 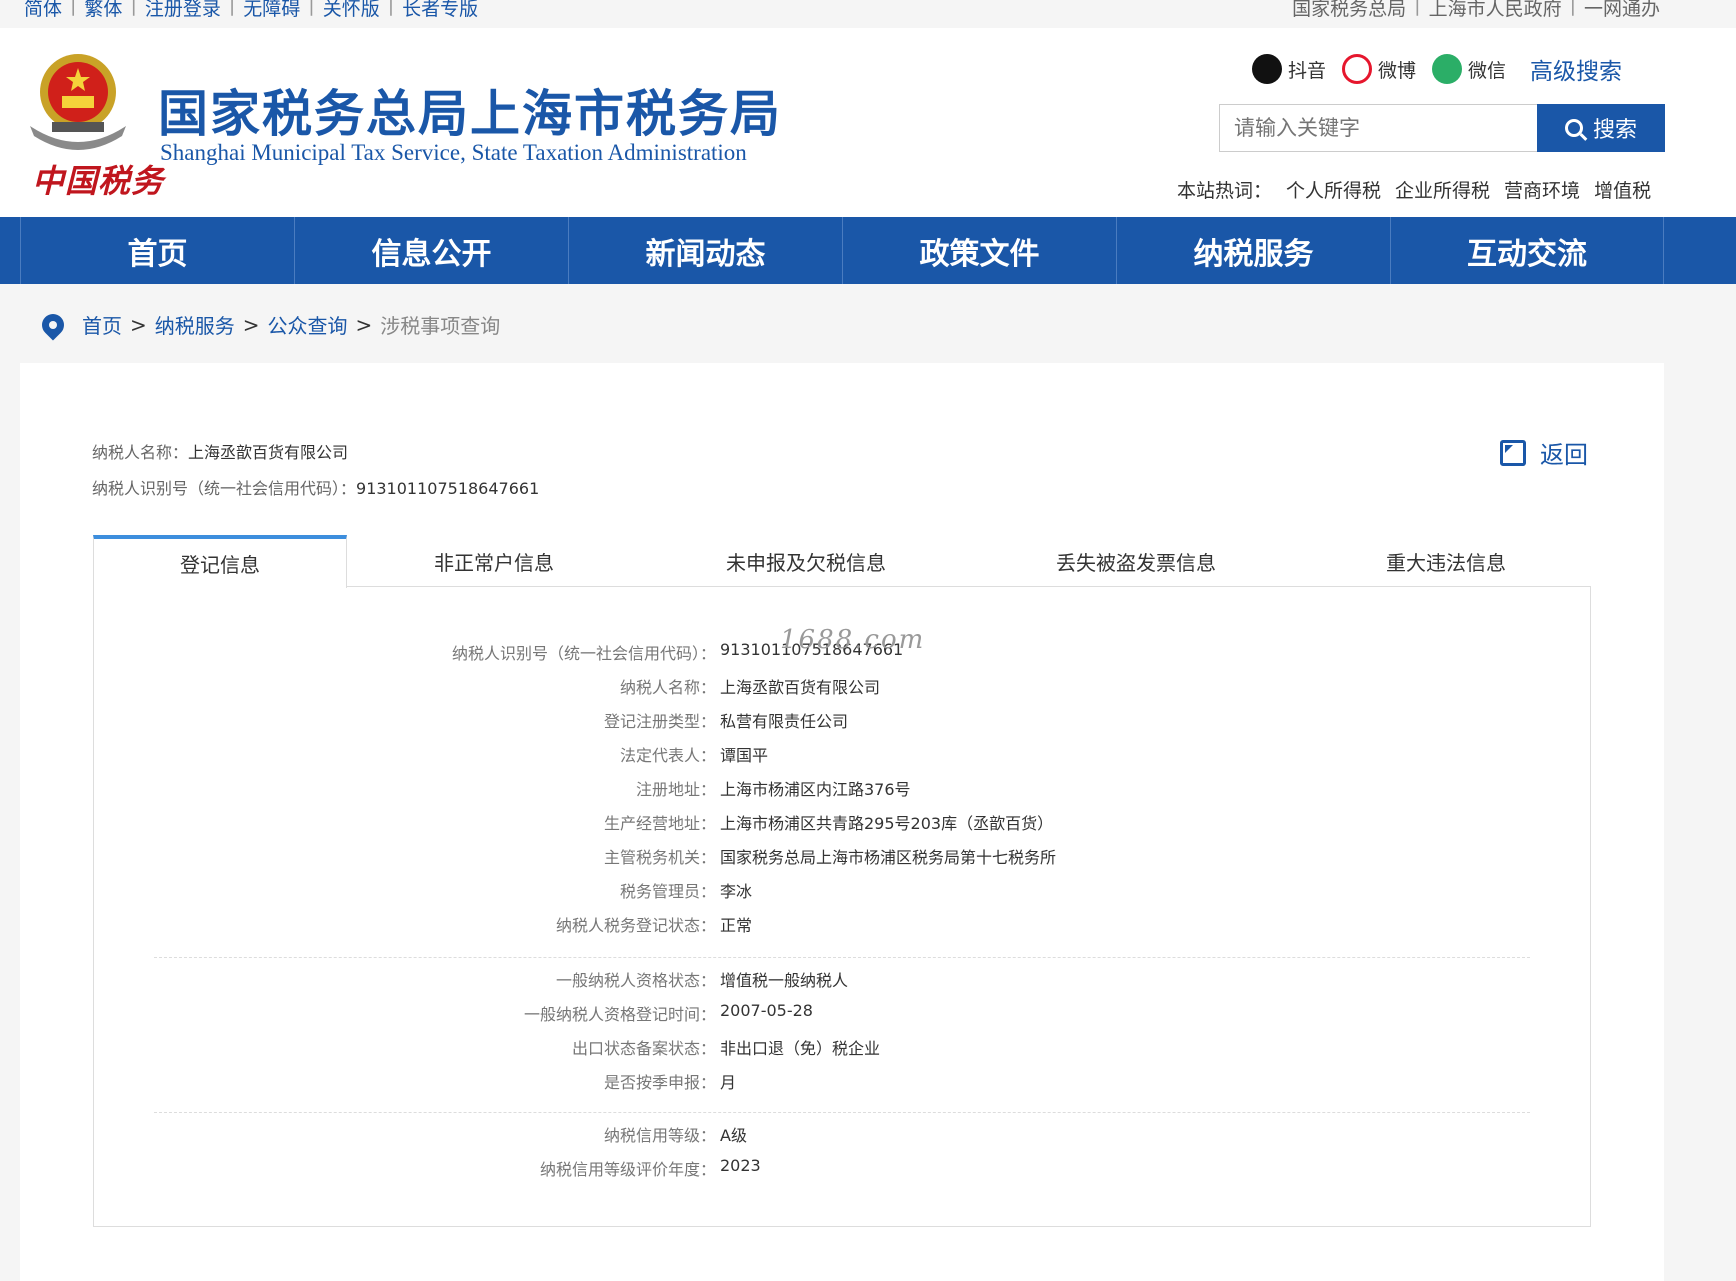 I want to click on detail-row: 纳税信用等级评价年度： 2023, so click(x=650, y=1167).